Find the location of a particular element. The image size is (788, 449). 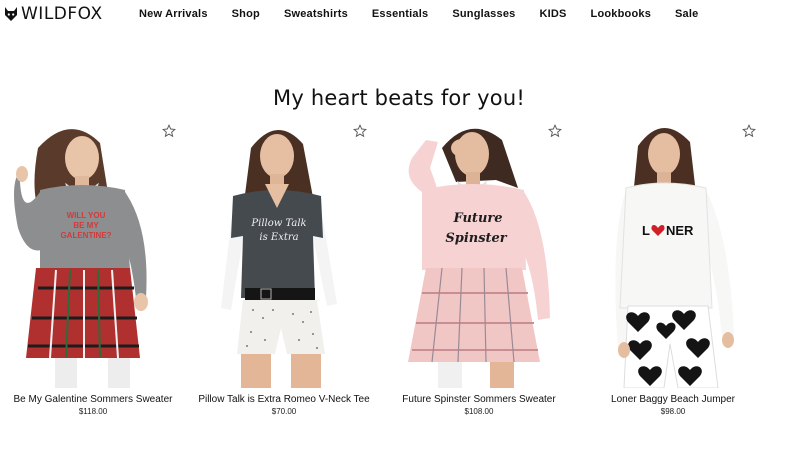

product-price: $108.00 is located at coordinates (479, 411).